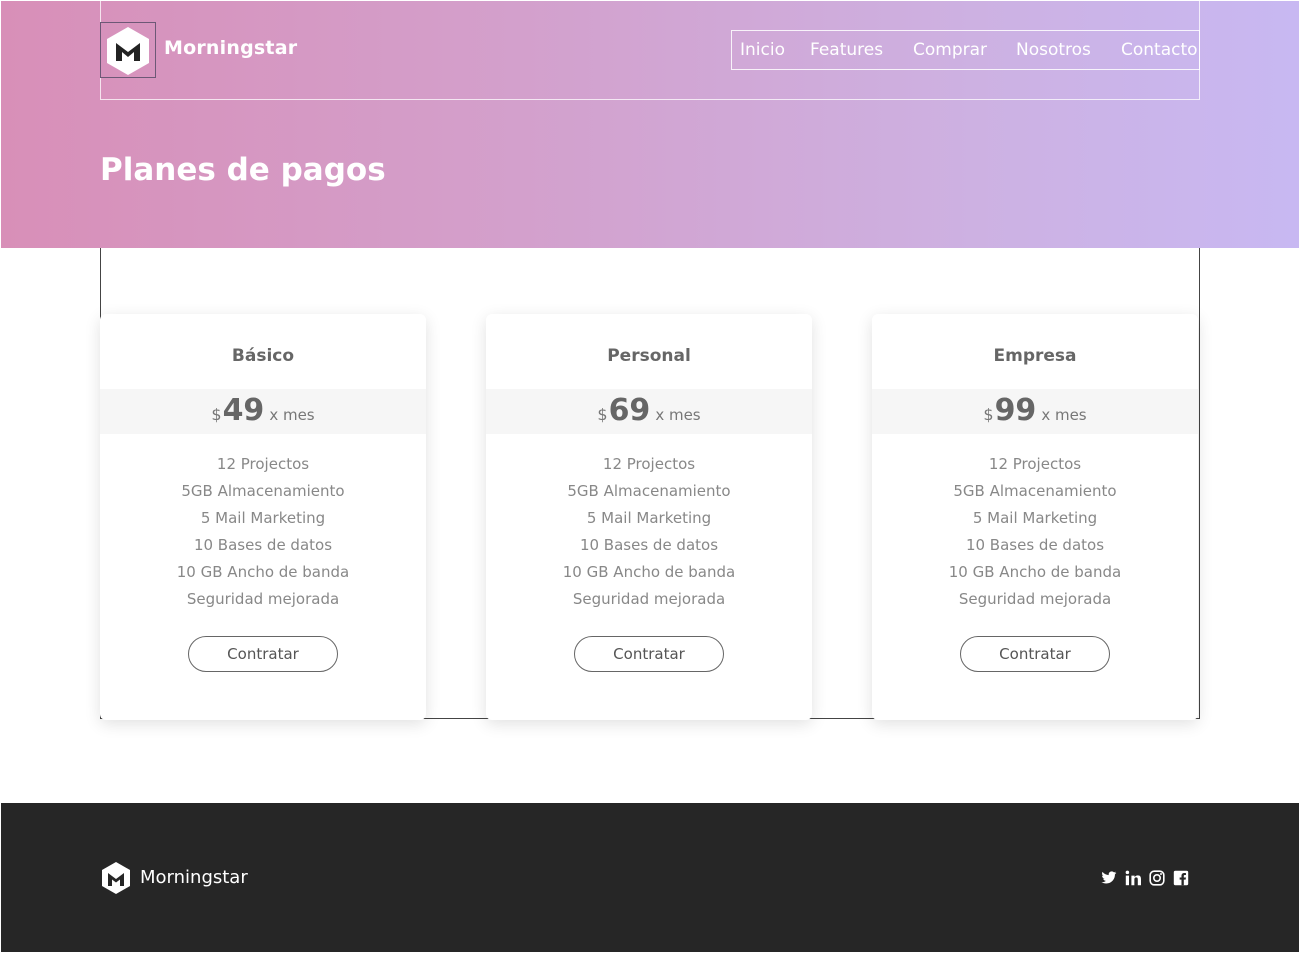 This screenshot has height=953, width=1300. What do you see at coordinates (194, 877) in the screenshot?
I see `footer-brand: Morningstar` at bounding box center [194, 877].